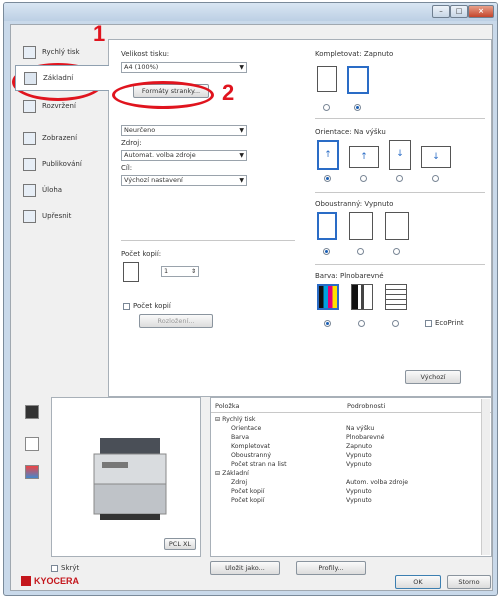  I want to click on row-key: Oboustranný, so click(251, 455).